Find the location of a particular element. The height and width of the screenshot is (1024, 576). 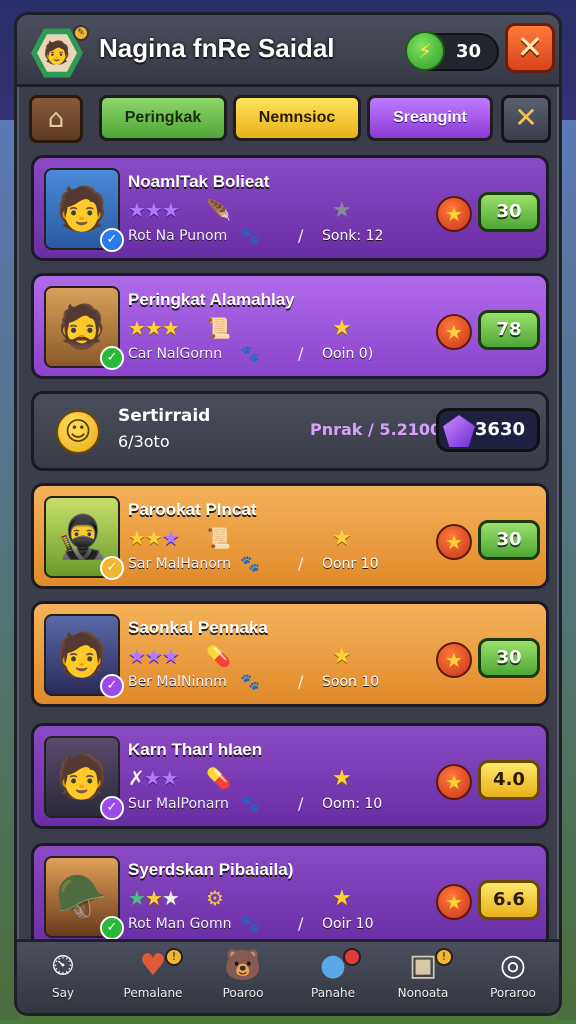

nav-label: Panahe is located at coordinates (333, 993).